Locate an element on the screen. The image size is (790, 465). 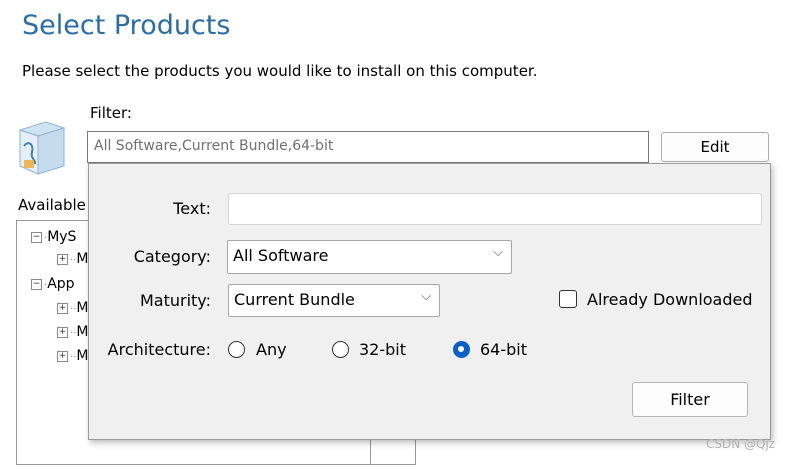
already-downloaded-checkbox is located at coordinates (568, 299).